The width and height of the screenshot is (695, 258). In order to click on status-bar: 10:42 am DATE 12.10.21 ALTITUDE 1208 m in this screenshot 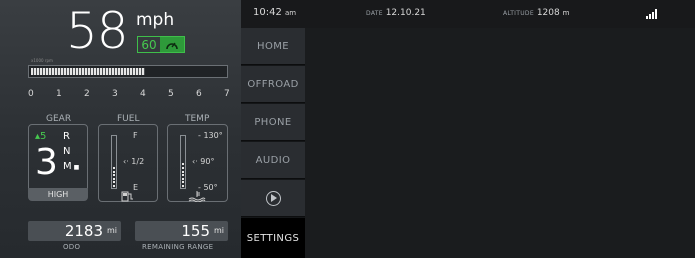, I will do `click(468, 14)`.